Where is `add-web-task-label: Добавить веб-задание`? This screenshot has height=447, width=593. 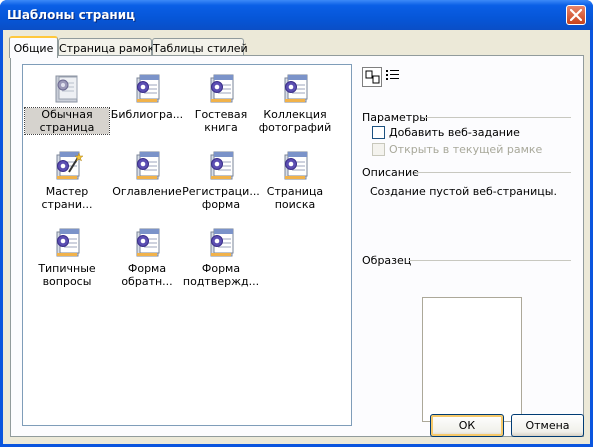
add-web-task-label: Добавить веб-задание is located at coordinates (454, 132).